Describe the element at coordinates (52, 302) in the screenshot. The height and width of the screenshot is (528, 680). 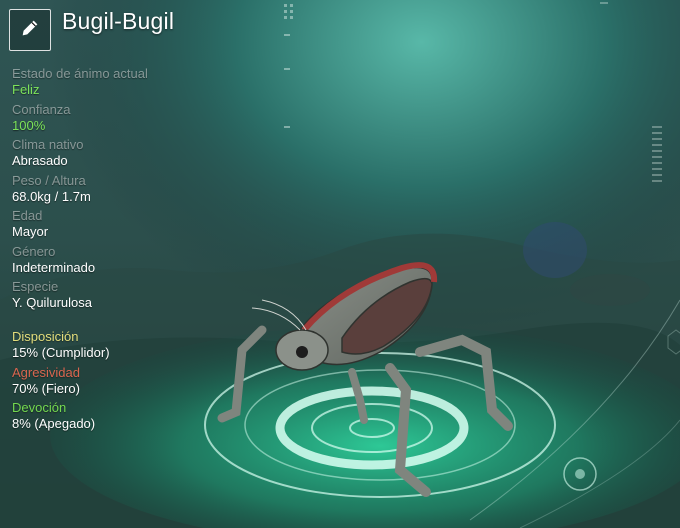
I see `stat-value: Y. Quilurulosa` at that location.